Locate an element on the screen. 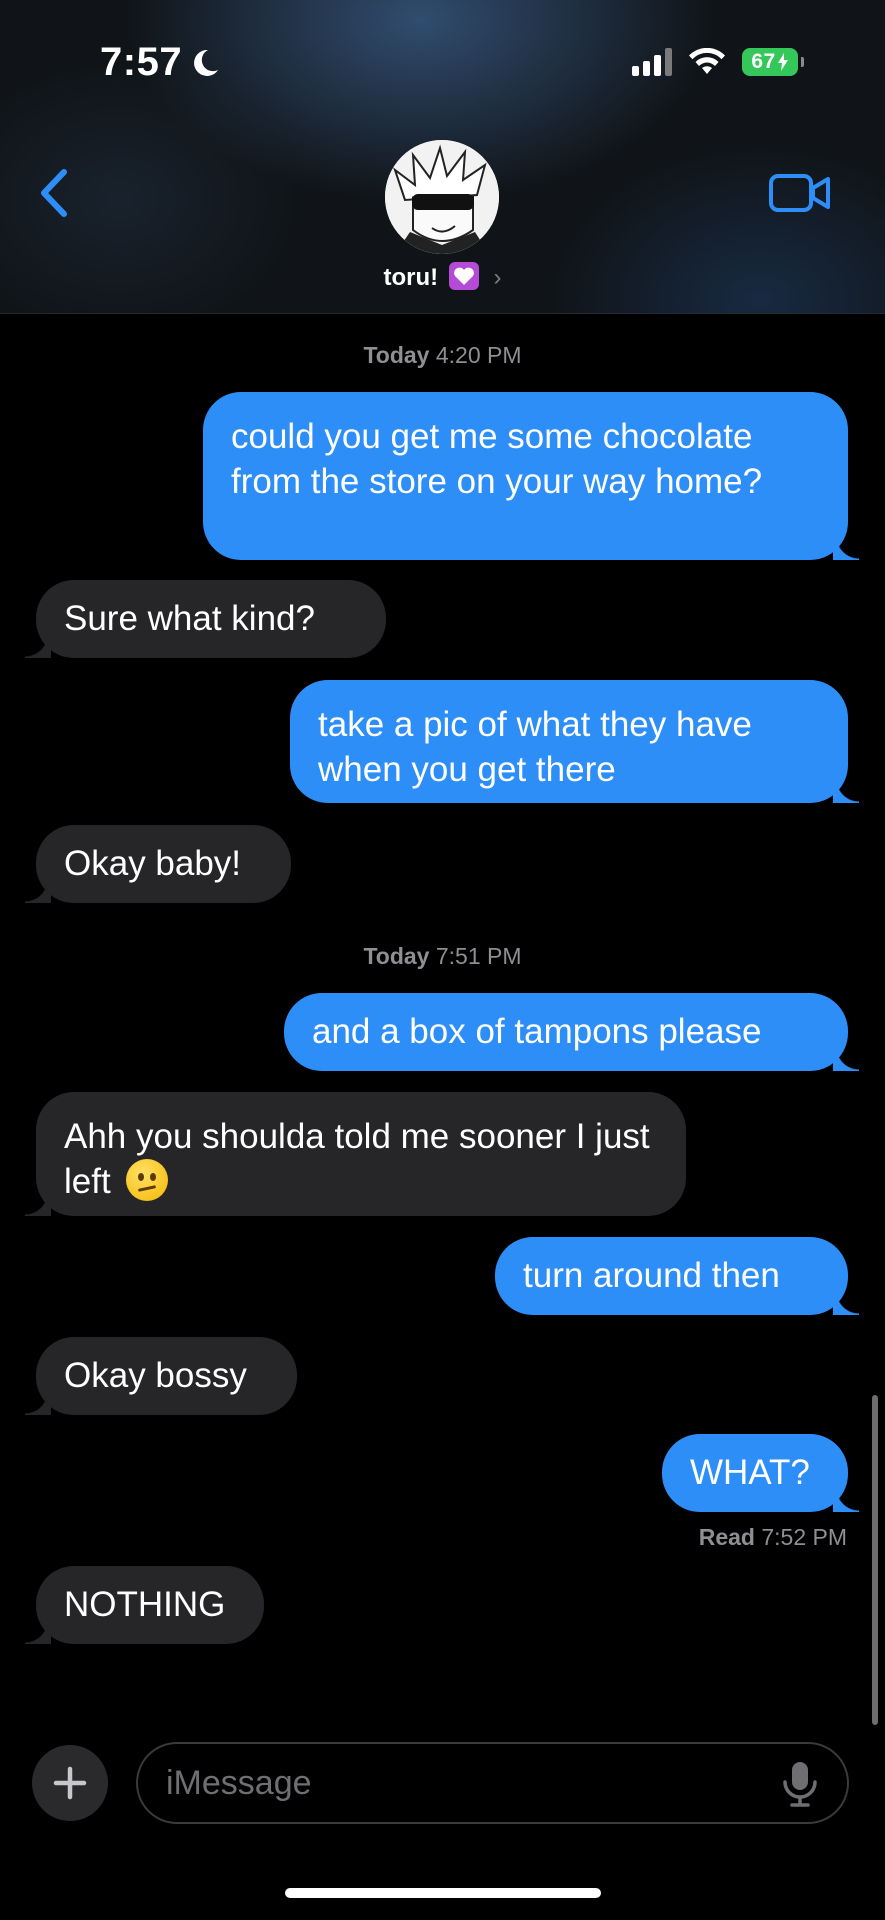 The height and width of the screenshot is (1920, 885). message-bubble-received: NOTHING is located at coordinates (144, 1605).